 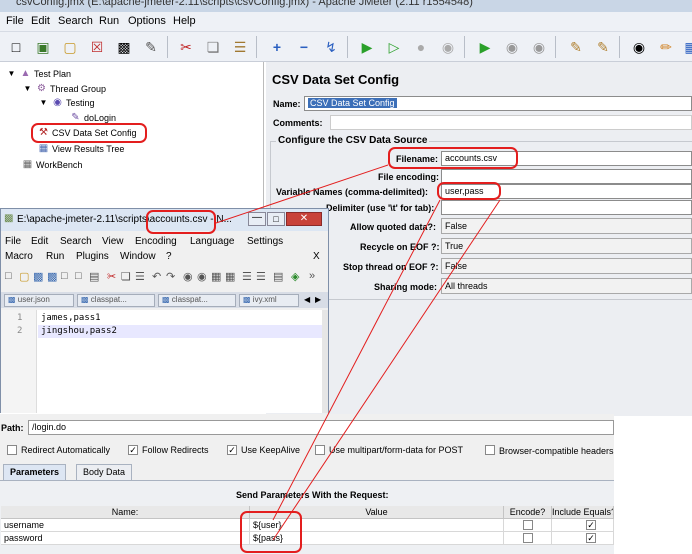 What do you see at coordinates (66, 102) in the screenshot?
I see `tree-node-testing: ▼ ◉ Testing` at bounding box center [66, 102].